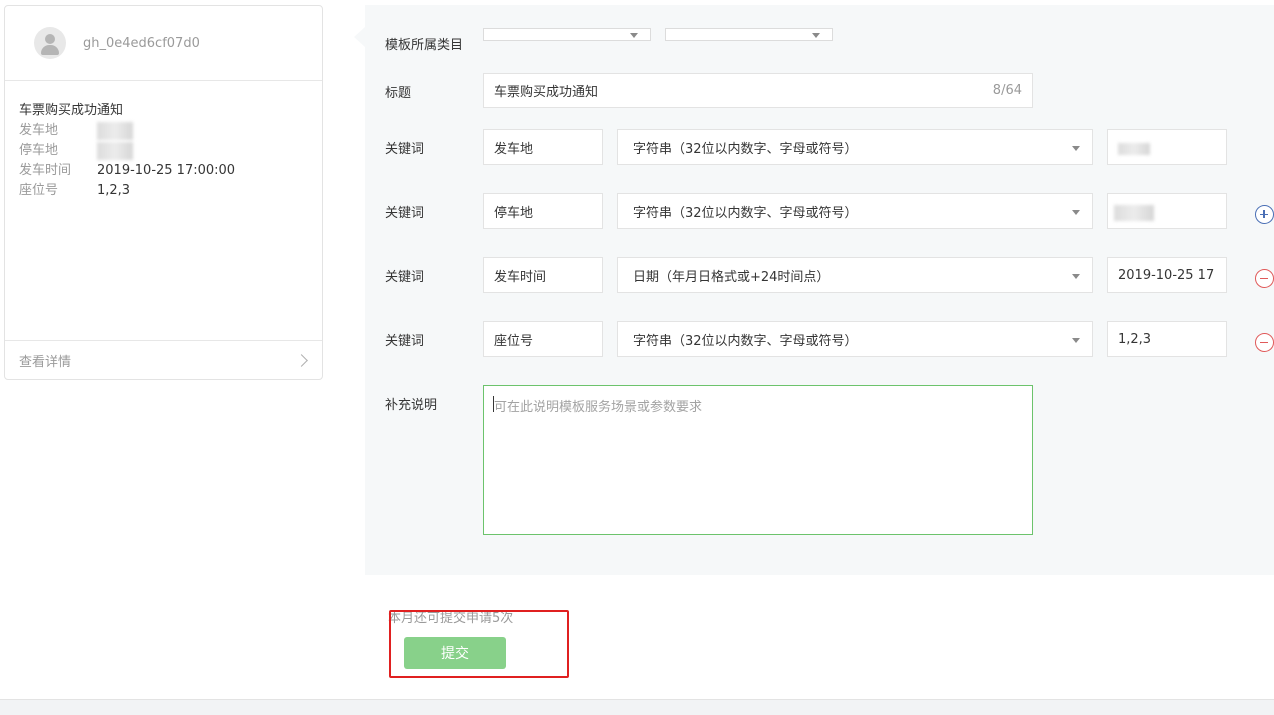 Image resolution: width=1274 pixels, height=715 pixels. What do you see at coordinates (50, 43) in the screenshot?
I see `avatar-icon` at bounding box center [50, 43].